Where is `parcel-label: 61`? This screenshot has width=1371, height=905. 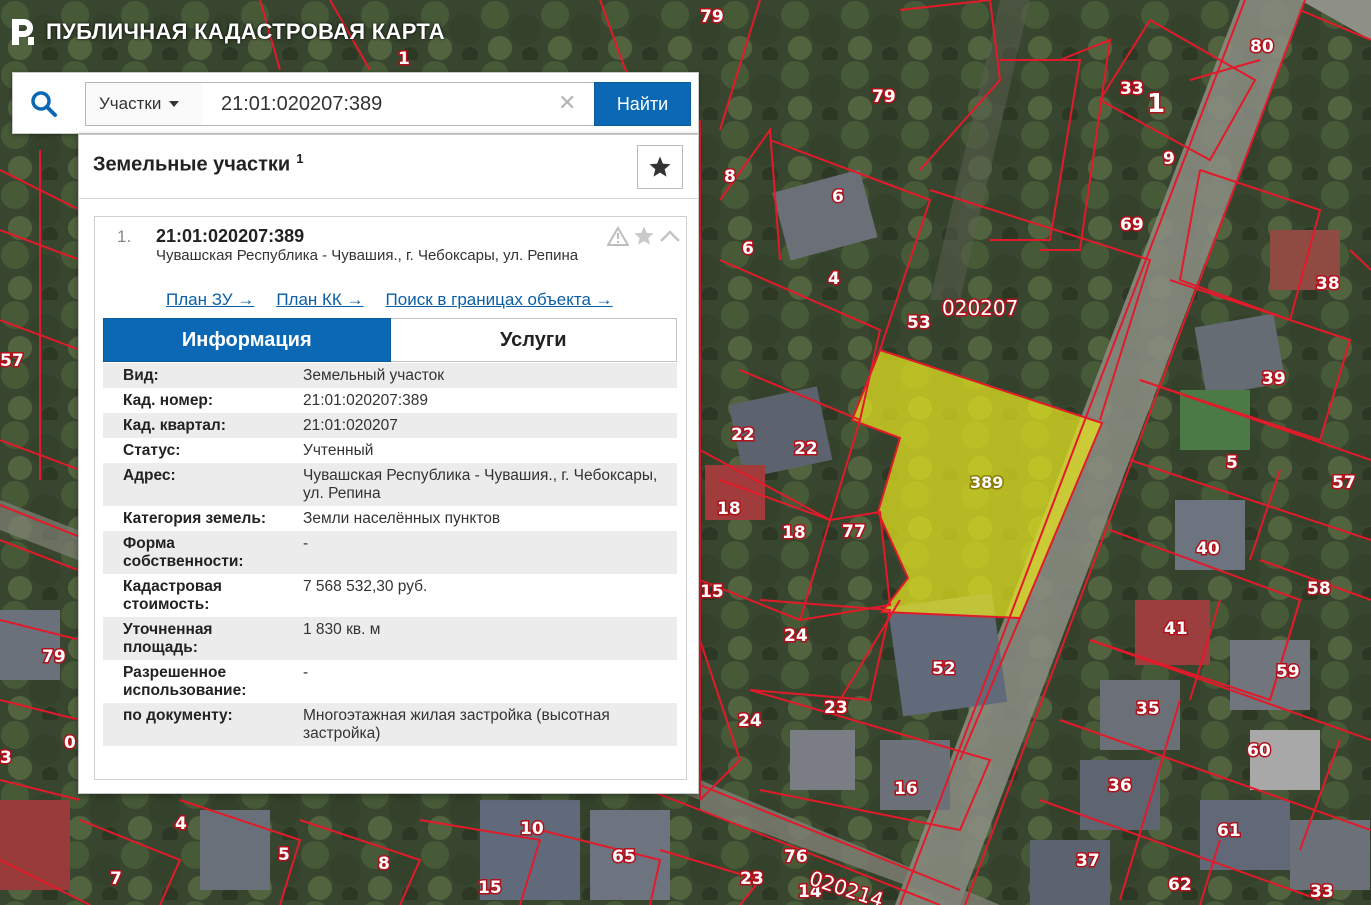
parcel-label: 61 is located at coordinates (1229, 831).